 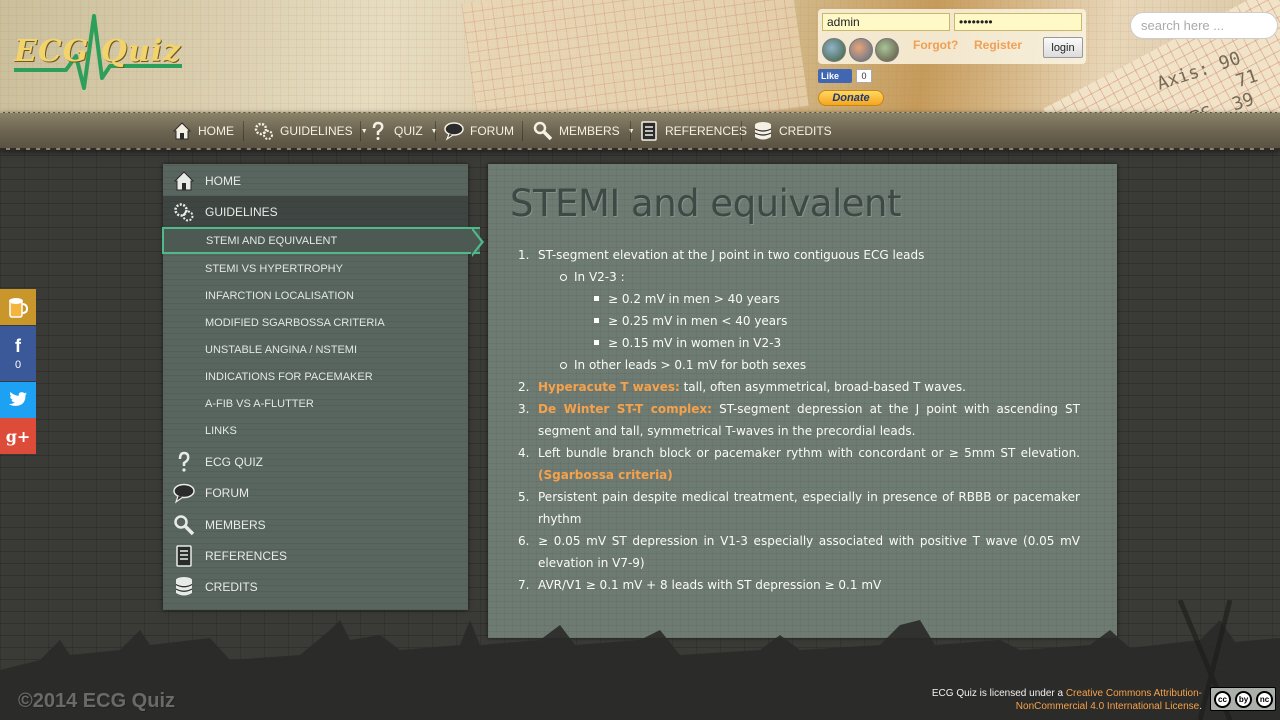 I want to click on chevron-down-icon: ▼, so click(x=631, y=131).